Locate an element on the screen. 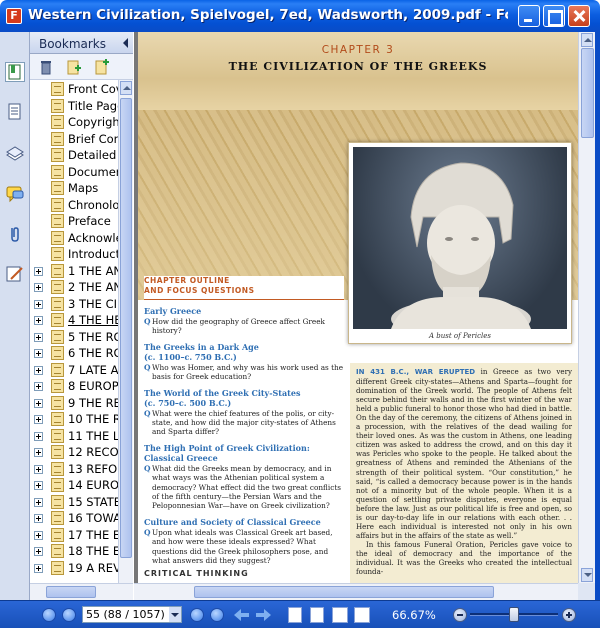 This screenshot has width=600, height=628. scroll-down-arrow-icon is located at coordinates (587, 575).